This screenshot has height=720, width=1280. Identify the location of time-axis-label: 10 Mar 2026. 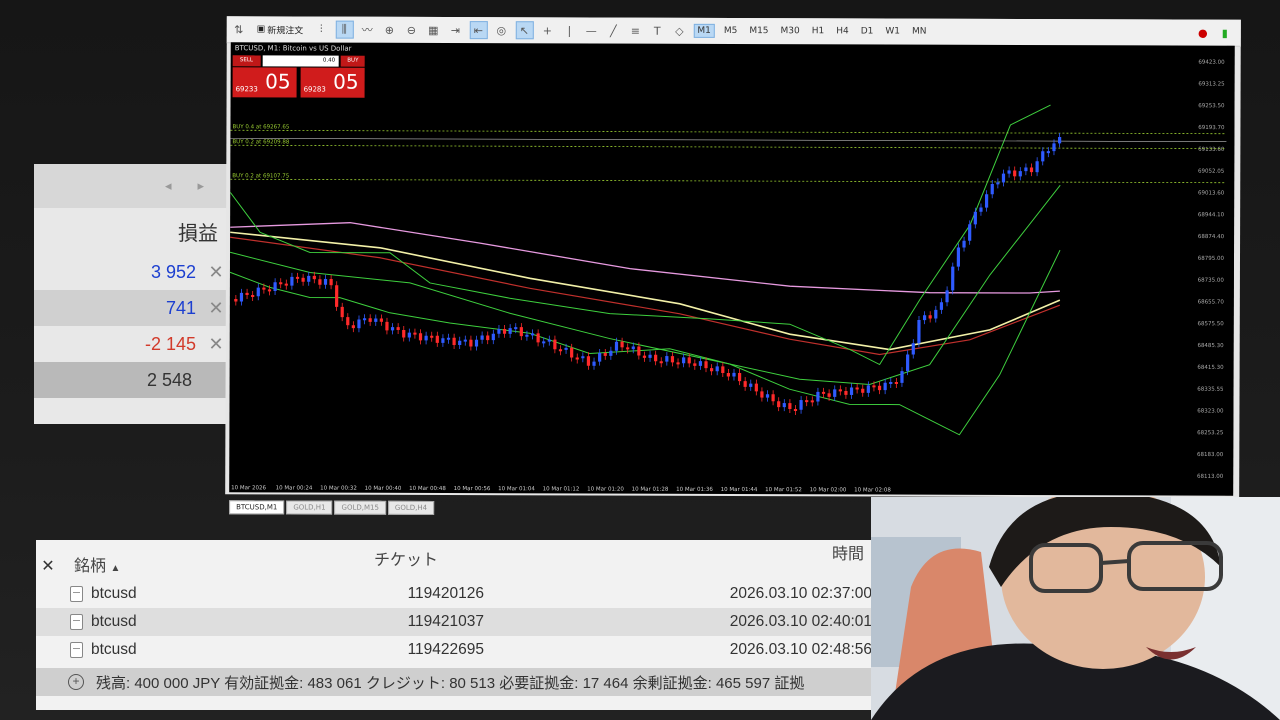
(248, 488).